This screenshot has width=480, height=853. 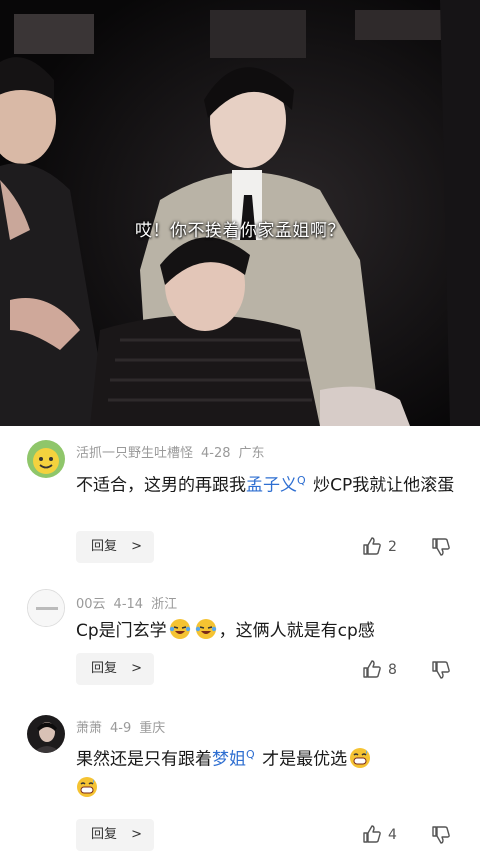 What do you see at coordinates (134, 453) in the screenshot?
I see `username: 活抓一只野生吐槽怪` at bounding box center [134, 453].